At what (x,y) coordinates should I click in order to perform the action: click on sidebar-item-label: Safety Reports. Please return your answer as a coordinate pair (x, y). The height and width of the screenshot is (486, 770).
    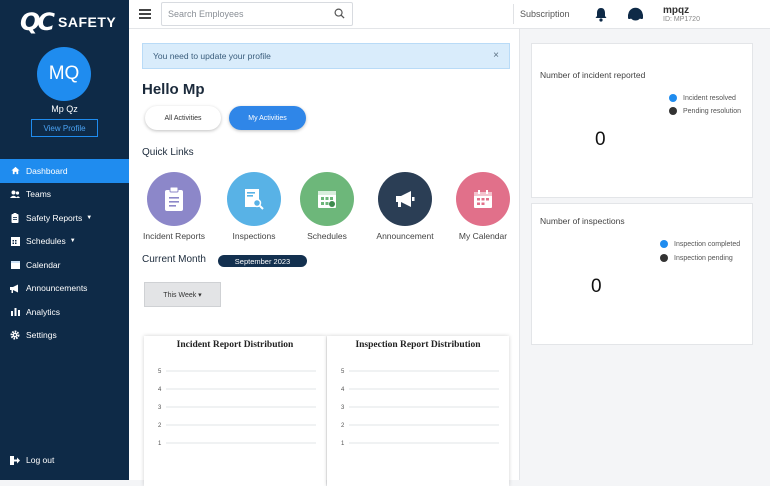
    Looking at the image, I should click on (54, 217).